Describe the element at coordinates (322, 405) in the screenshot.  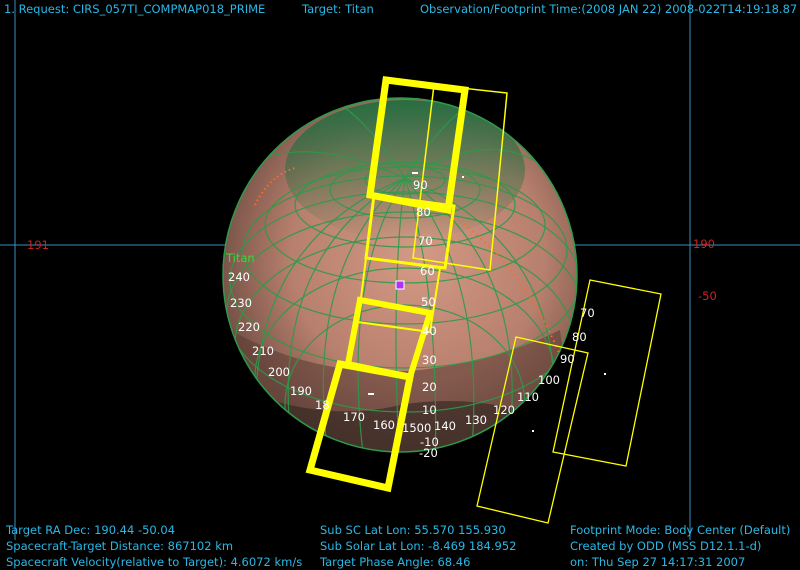
I see `lon-label: 18` at that location.